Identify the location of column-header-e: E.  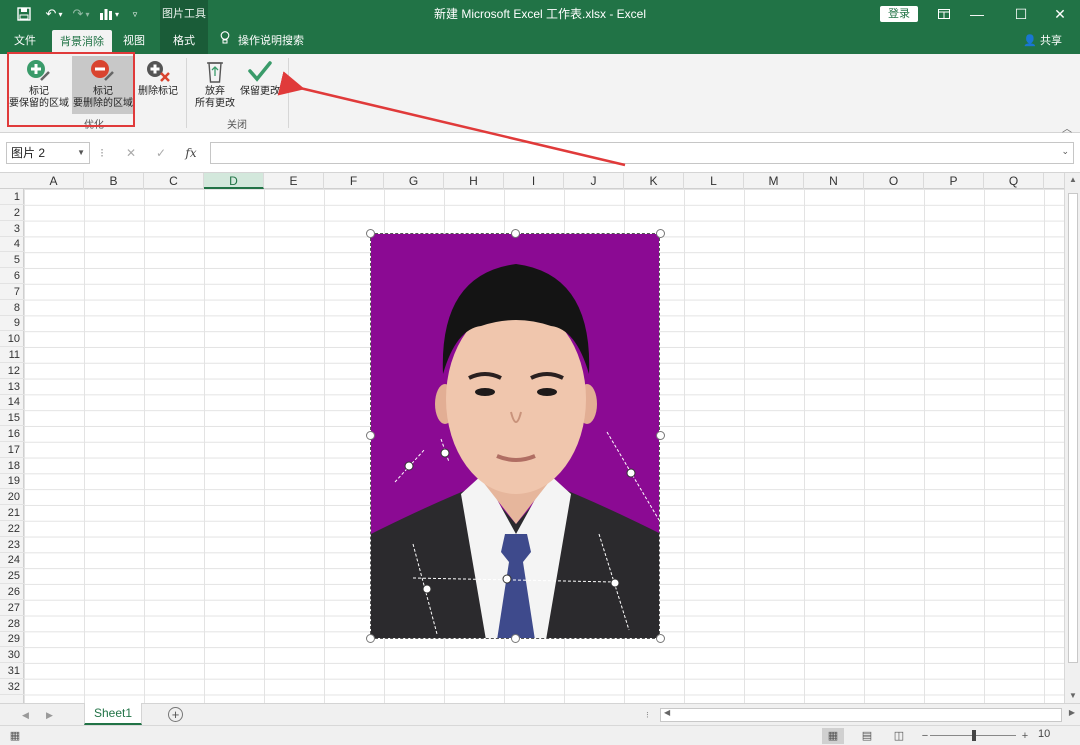
(294, 181).